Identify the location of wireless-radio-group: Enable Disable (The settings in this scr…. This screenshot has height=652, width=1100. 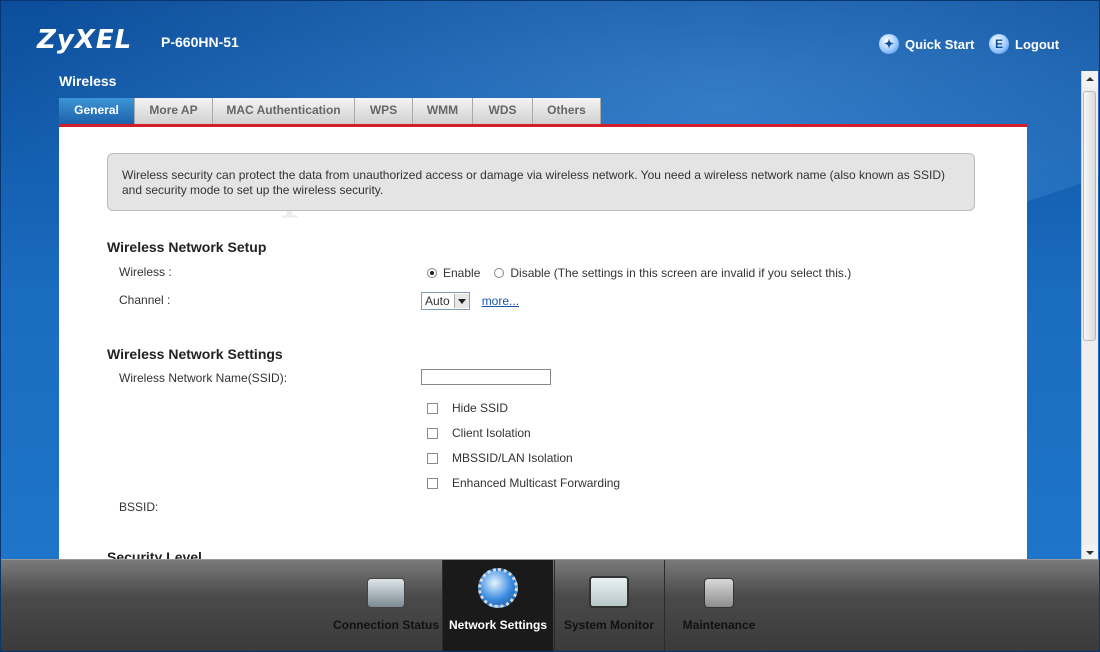
(639, 273).